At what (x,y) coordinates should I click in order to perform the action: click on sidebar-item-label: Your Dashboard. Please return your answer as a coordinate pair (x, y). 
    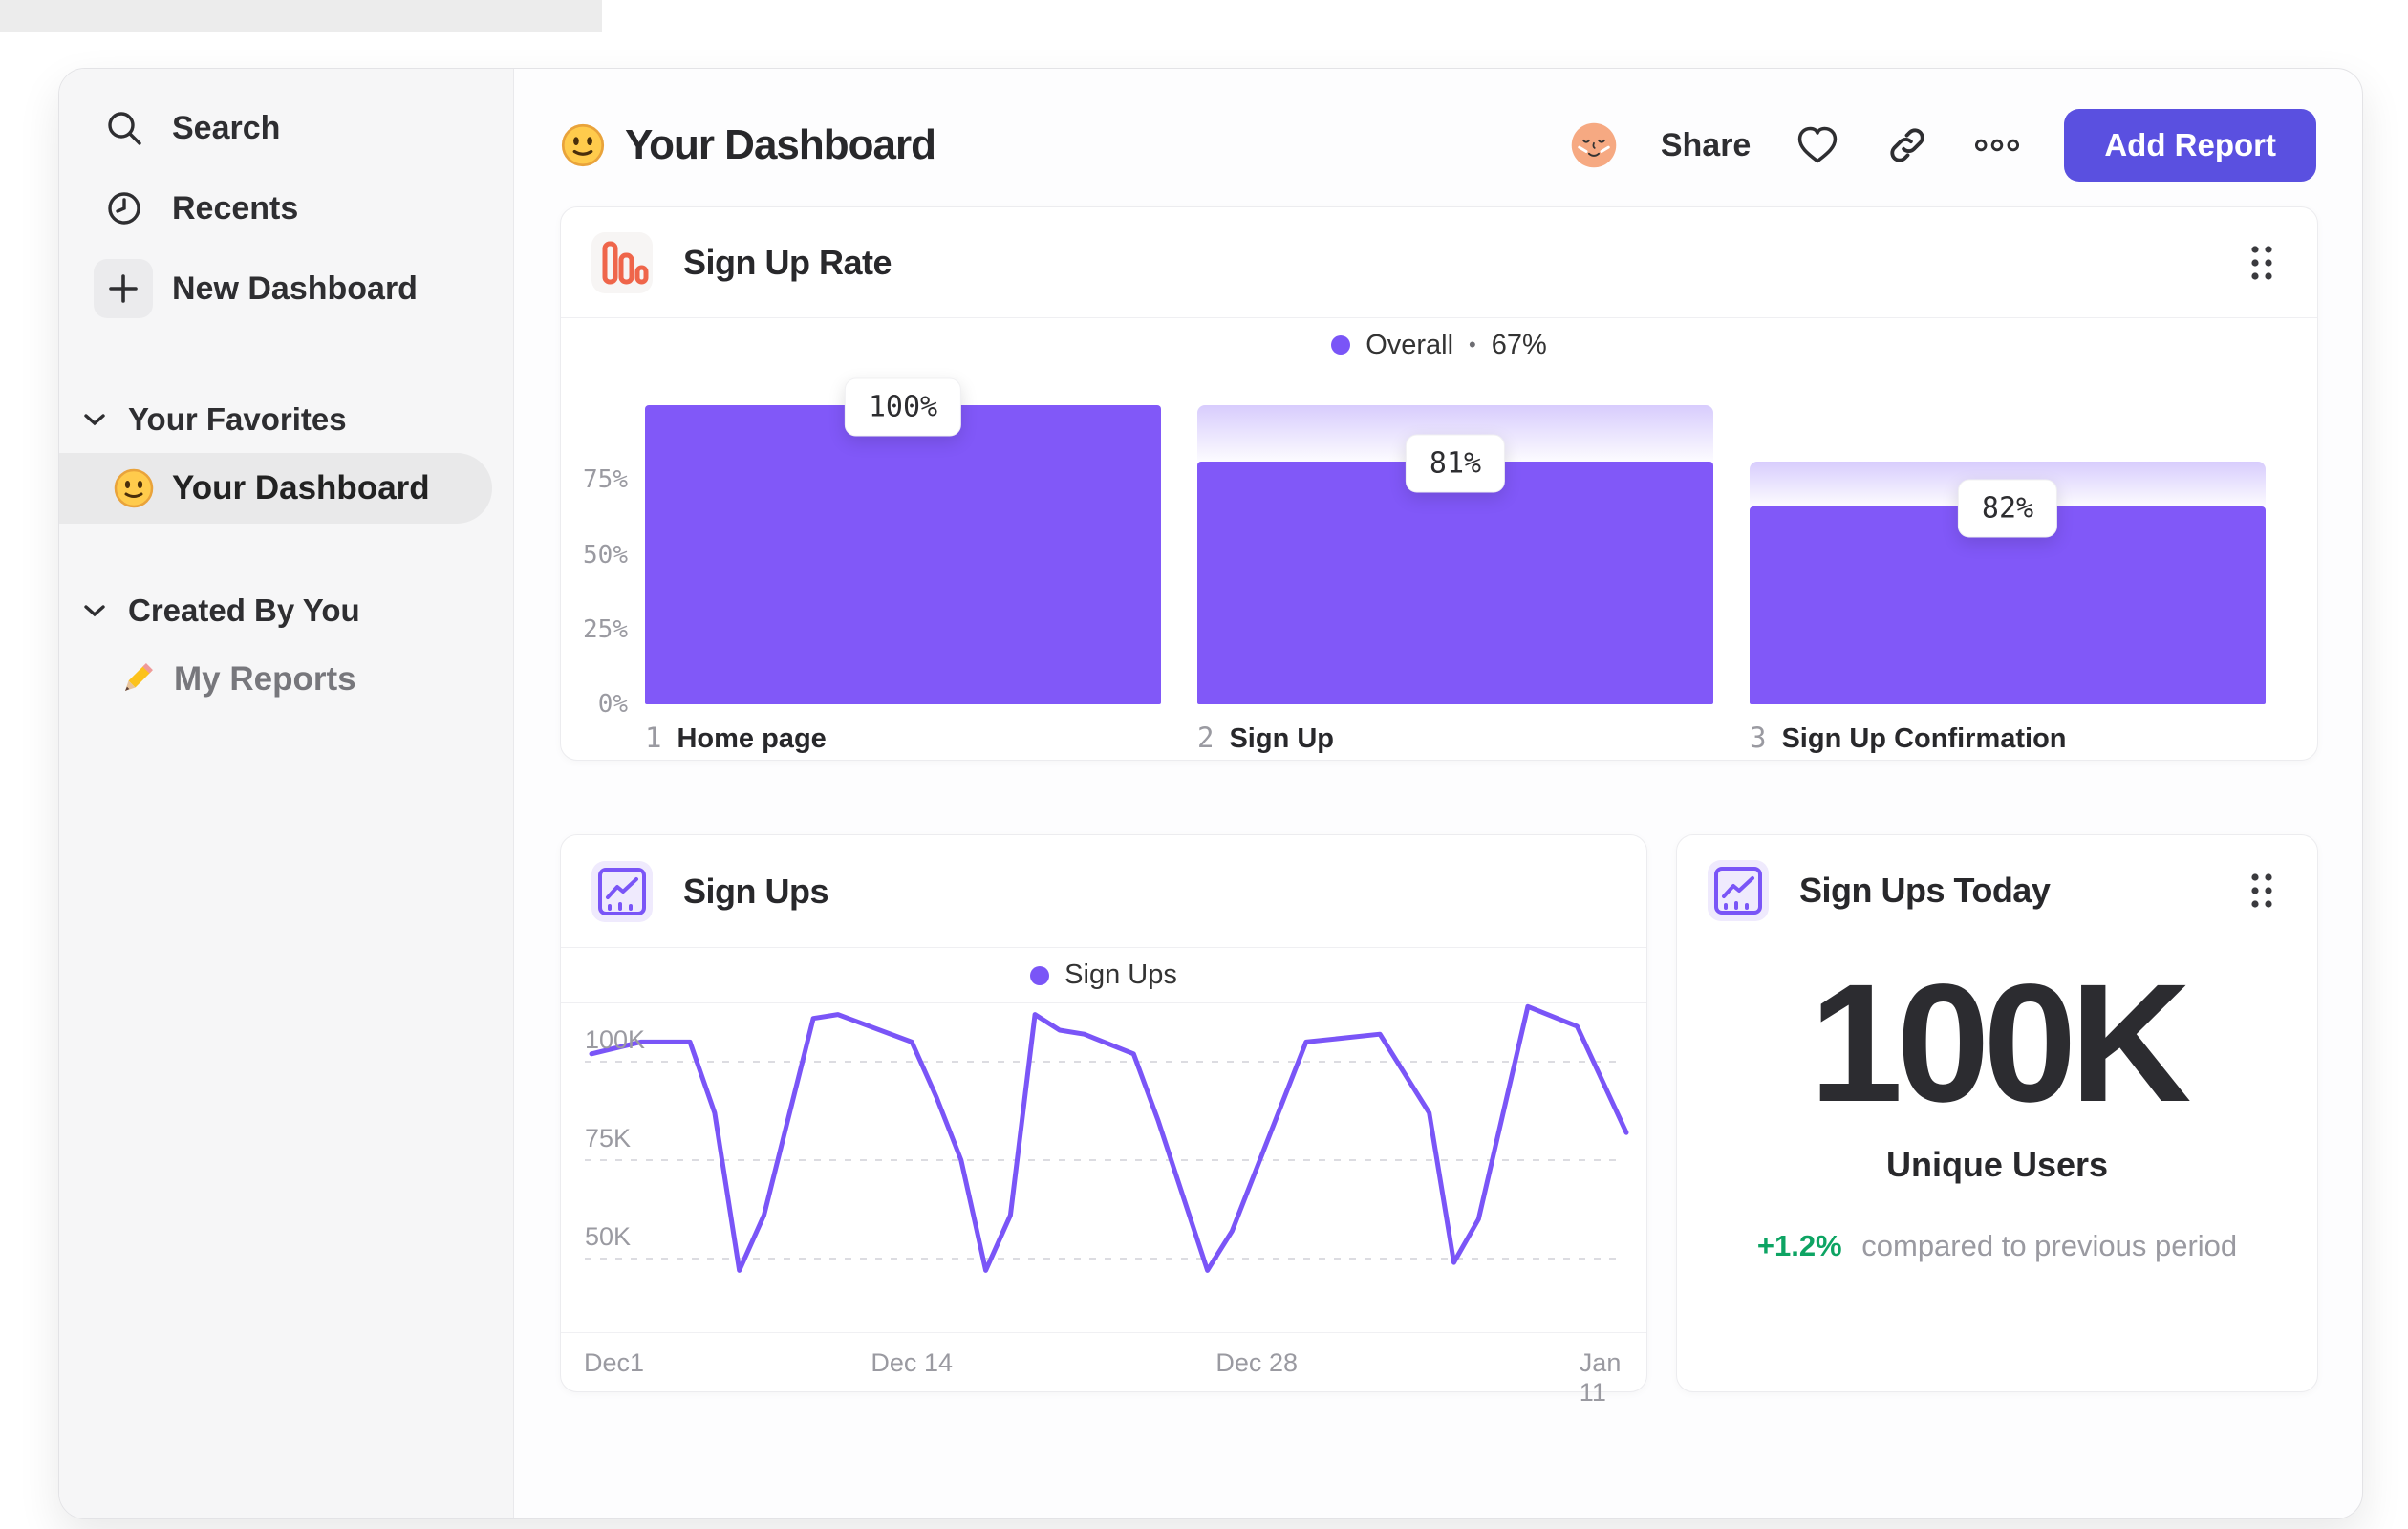
    Looking at the image, I should click on (301, 487).